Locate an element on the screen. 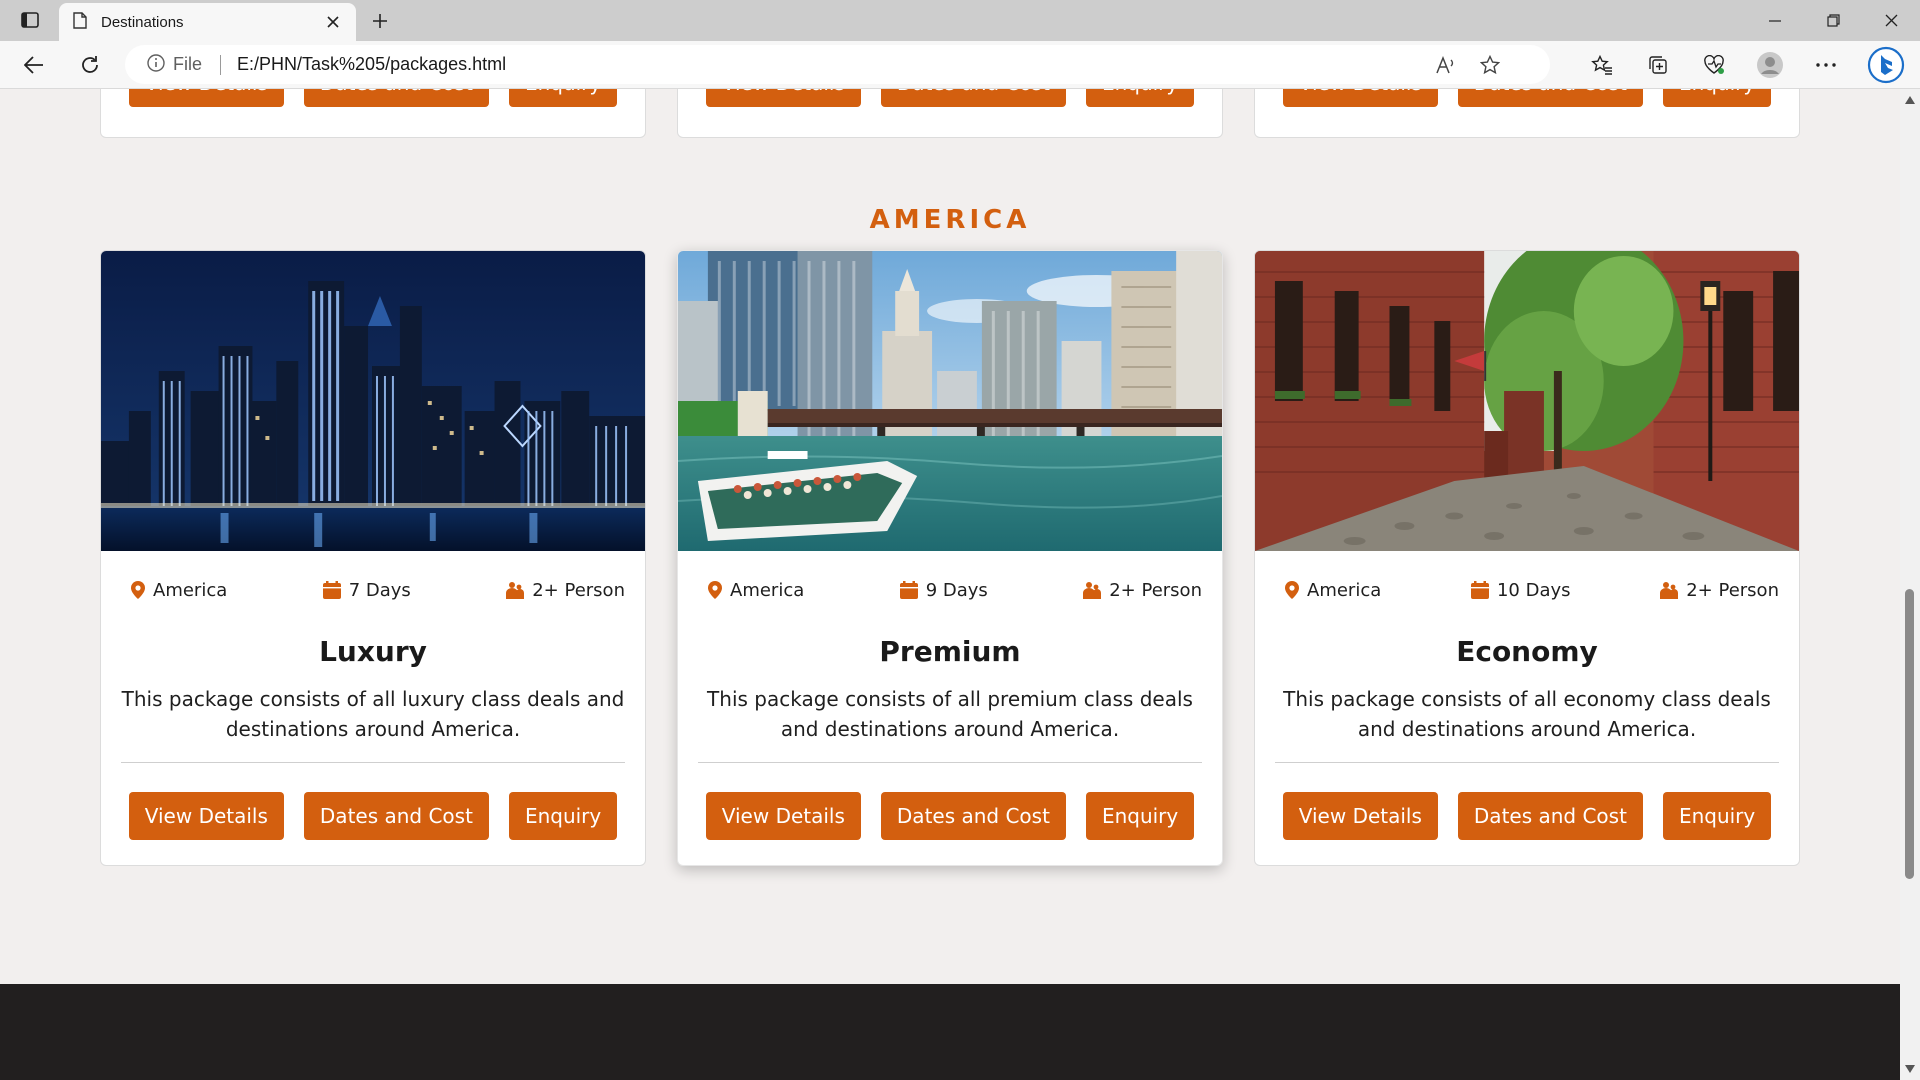 This screenshot has width=1920, height=1080. browser-essentials-icon is located at coordinates (1714, 65).